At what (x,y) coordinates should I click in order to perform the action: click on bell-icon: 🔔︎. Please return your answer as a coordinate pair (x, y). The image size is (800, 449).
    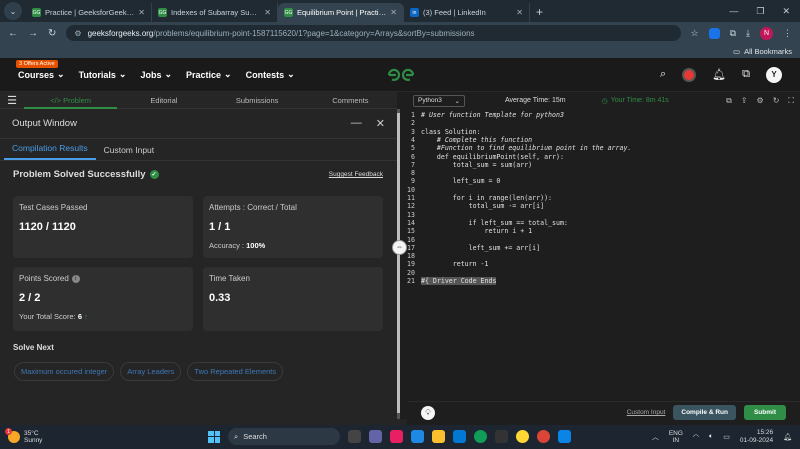
    Looking at the image, I should click on (719, 74).